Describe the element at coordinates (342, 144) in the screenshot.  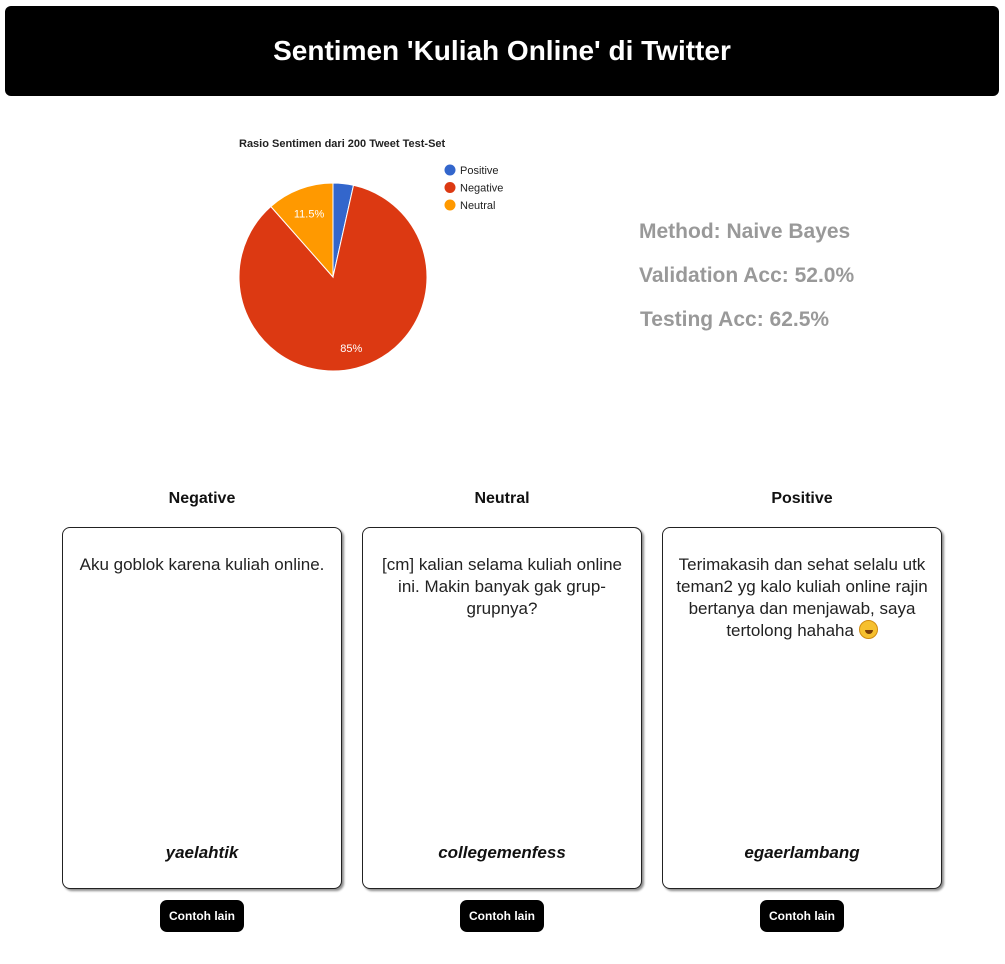
I see `chart-title: Rasio Sentimen dari 200 Tweet Test-Set` at that location.